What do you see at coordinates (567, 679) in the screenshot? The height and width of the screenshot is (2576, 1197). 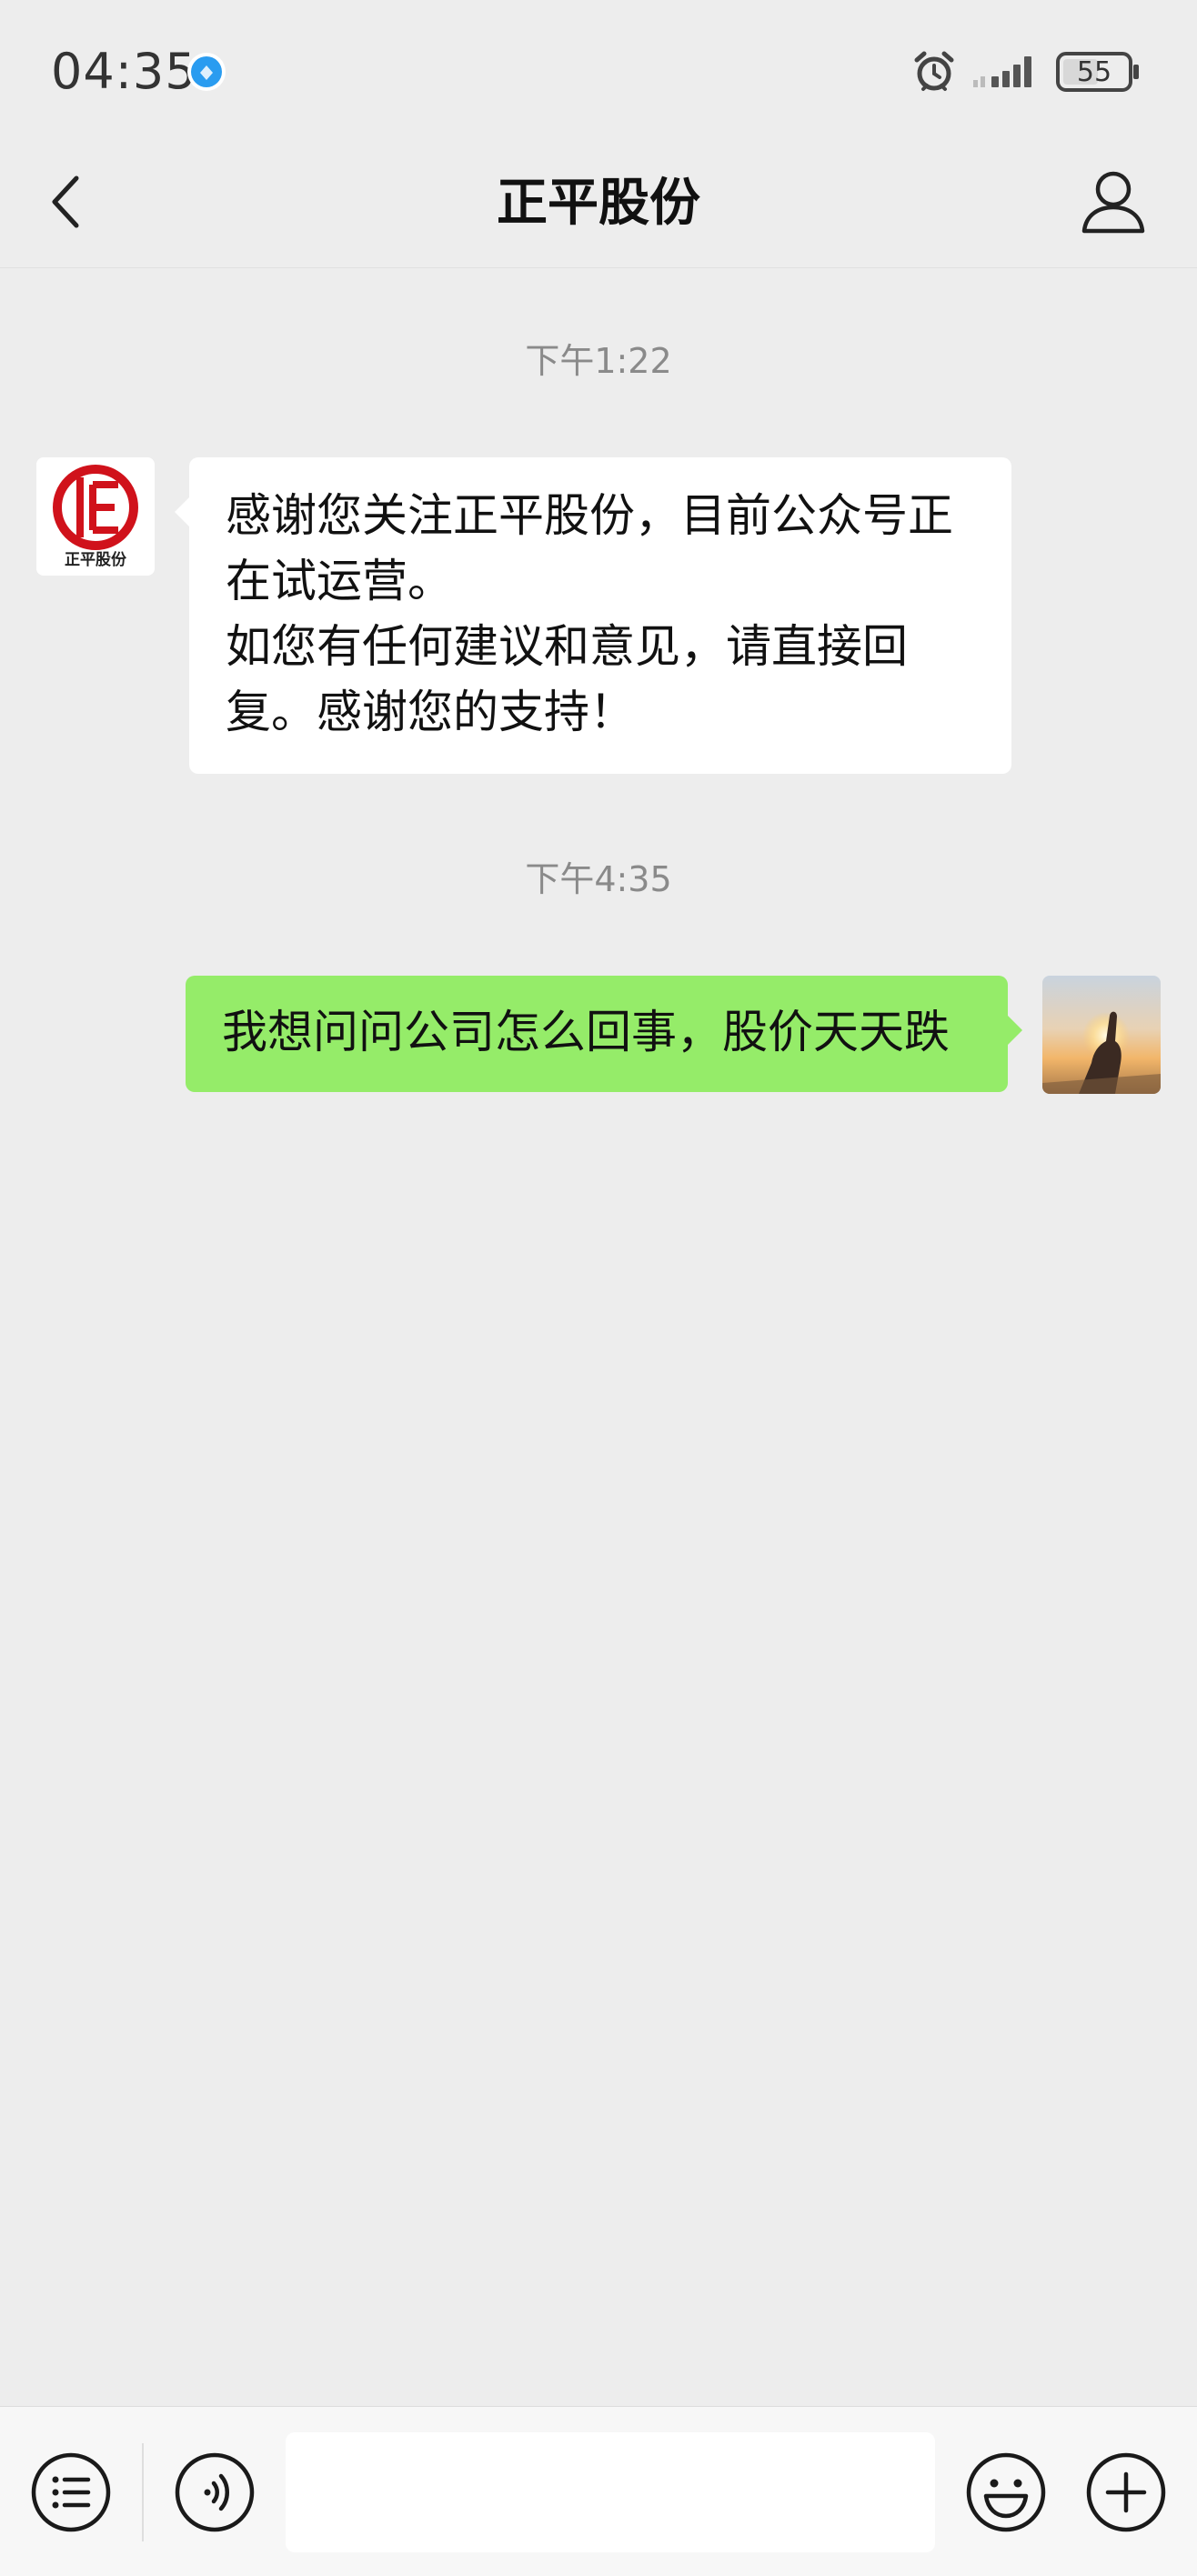 I see `message-text-line: 如您有任何建议和意见，请直接回复。感谢您的支持！` at bounding box center [567, 679].